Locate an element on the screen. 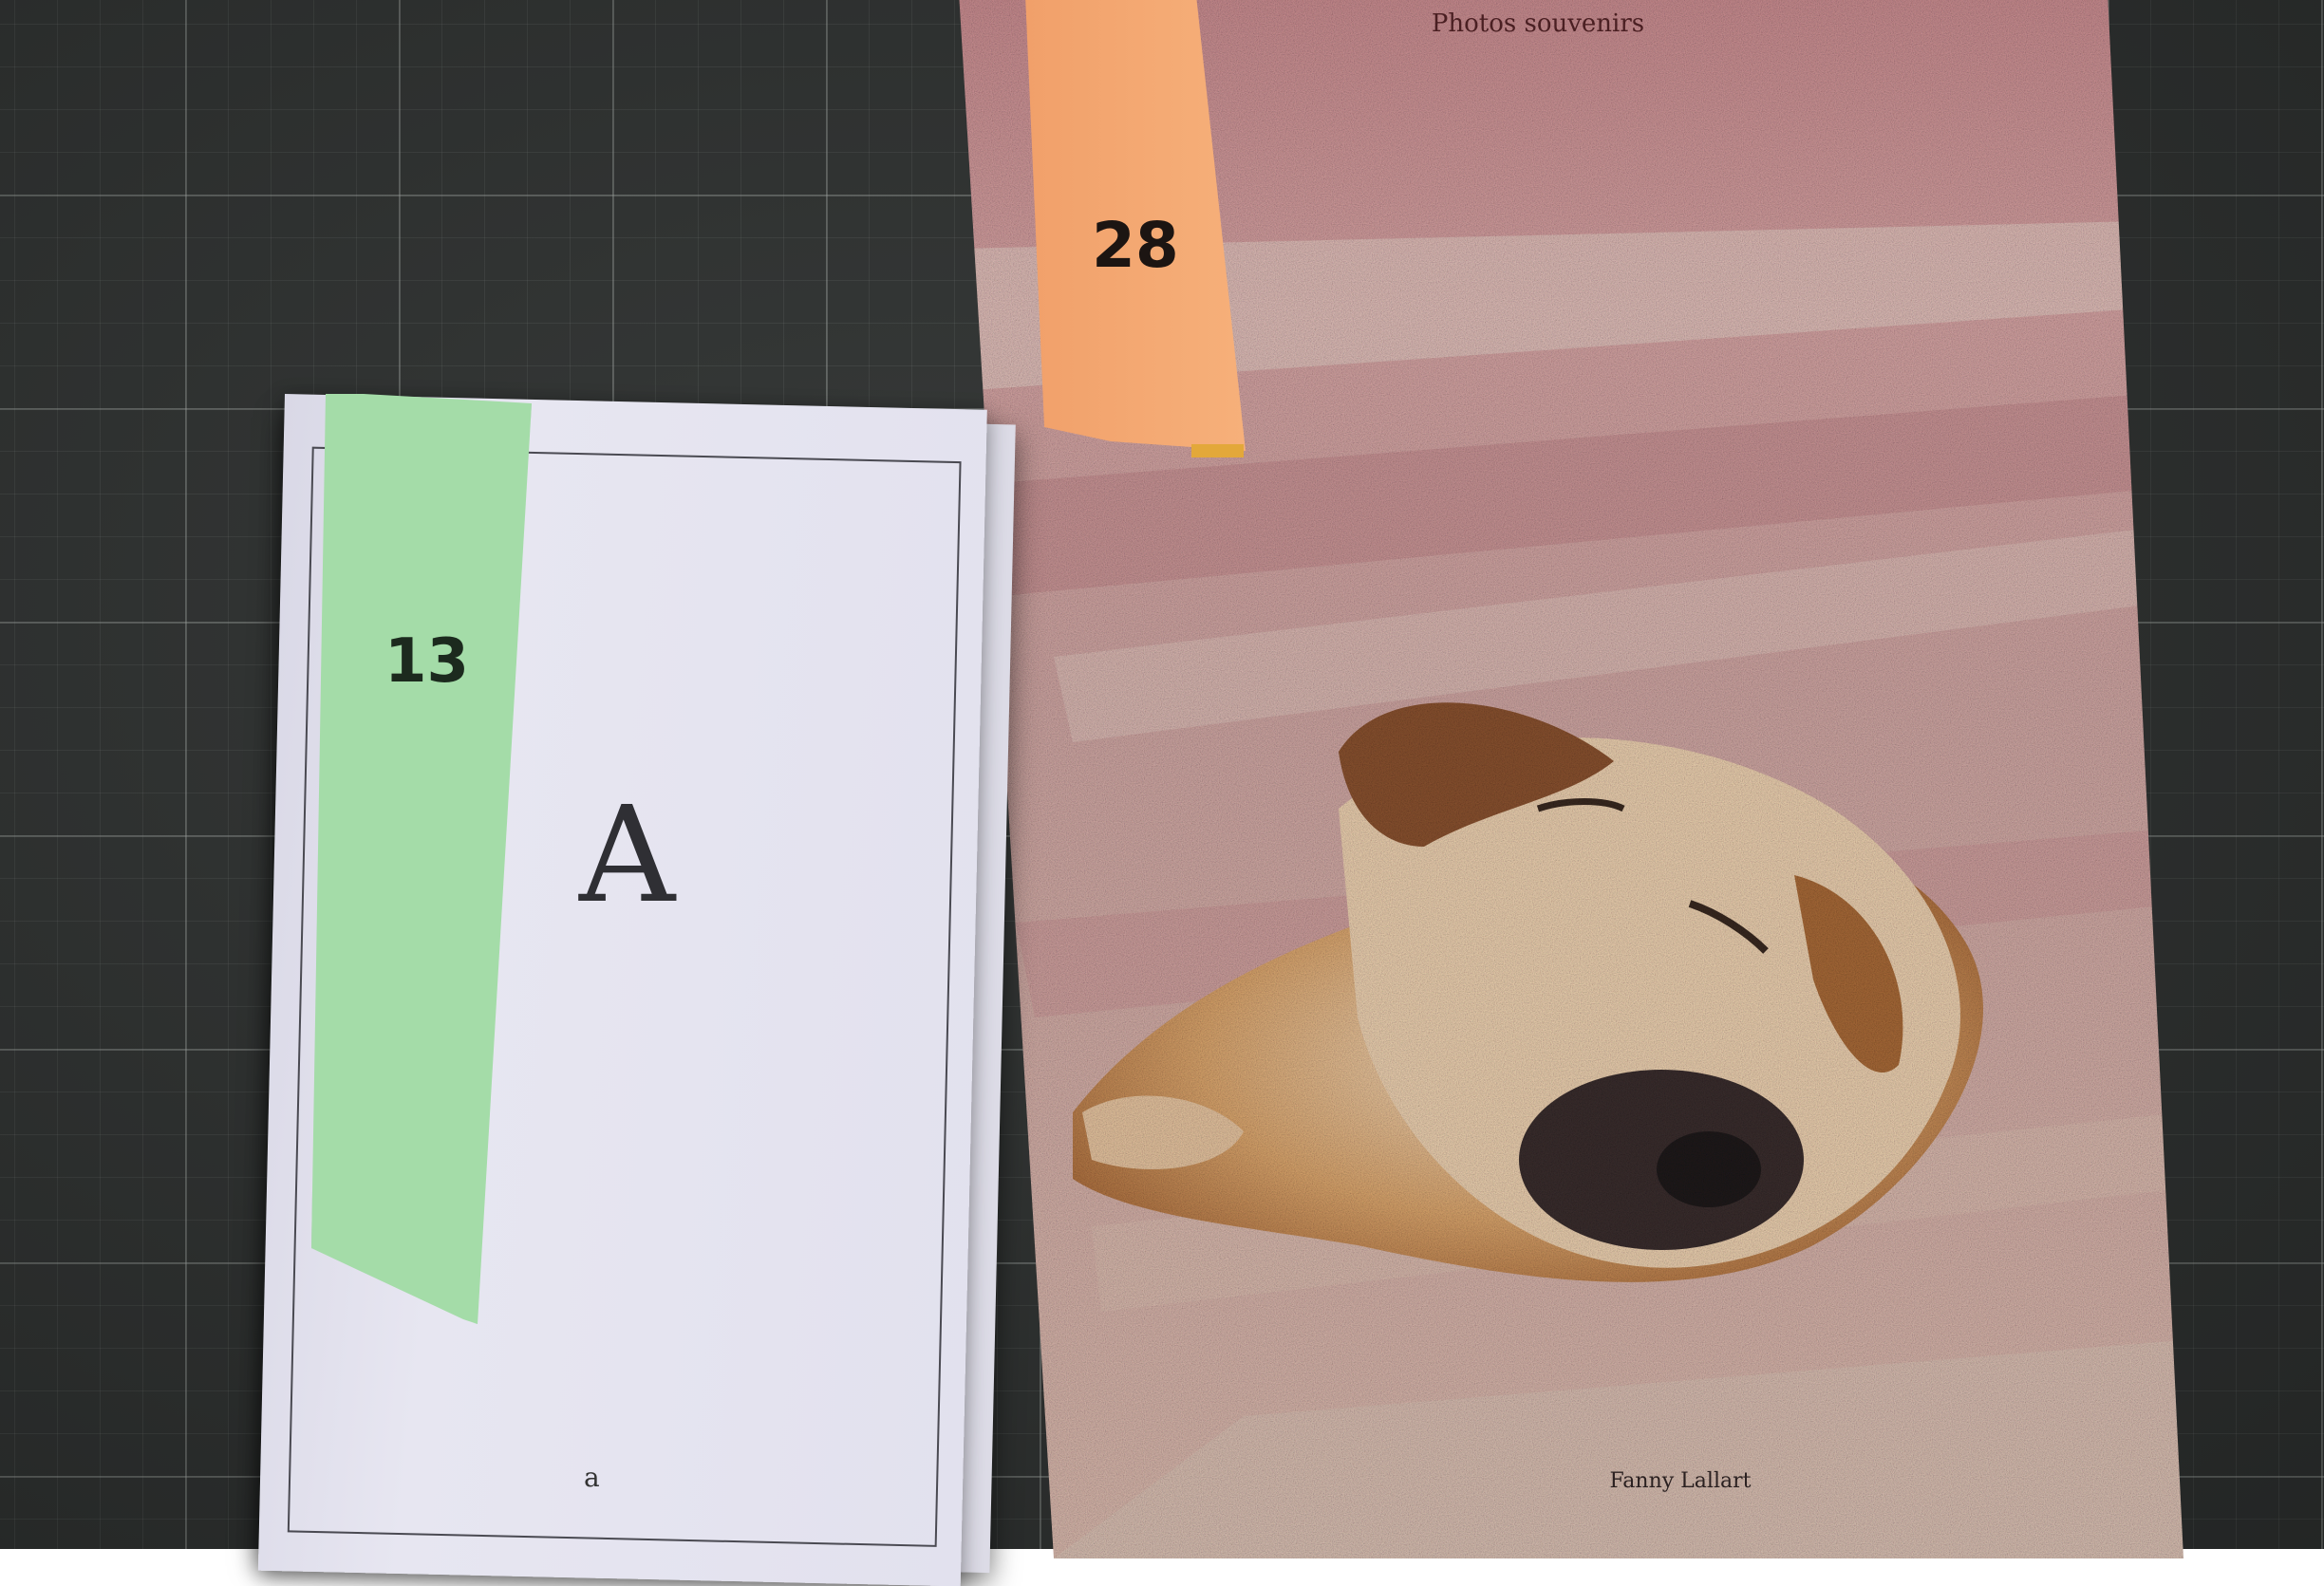 The image size is (2324, 1586). booklet-large-letter: A is located at coordinates (627, 855).